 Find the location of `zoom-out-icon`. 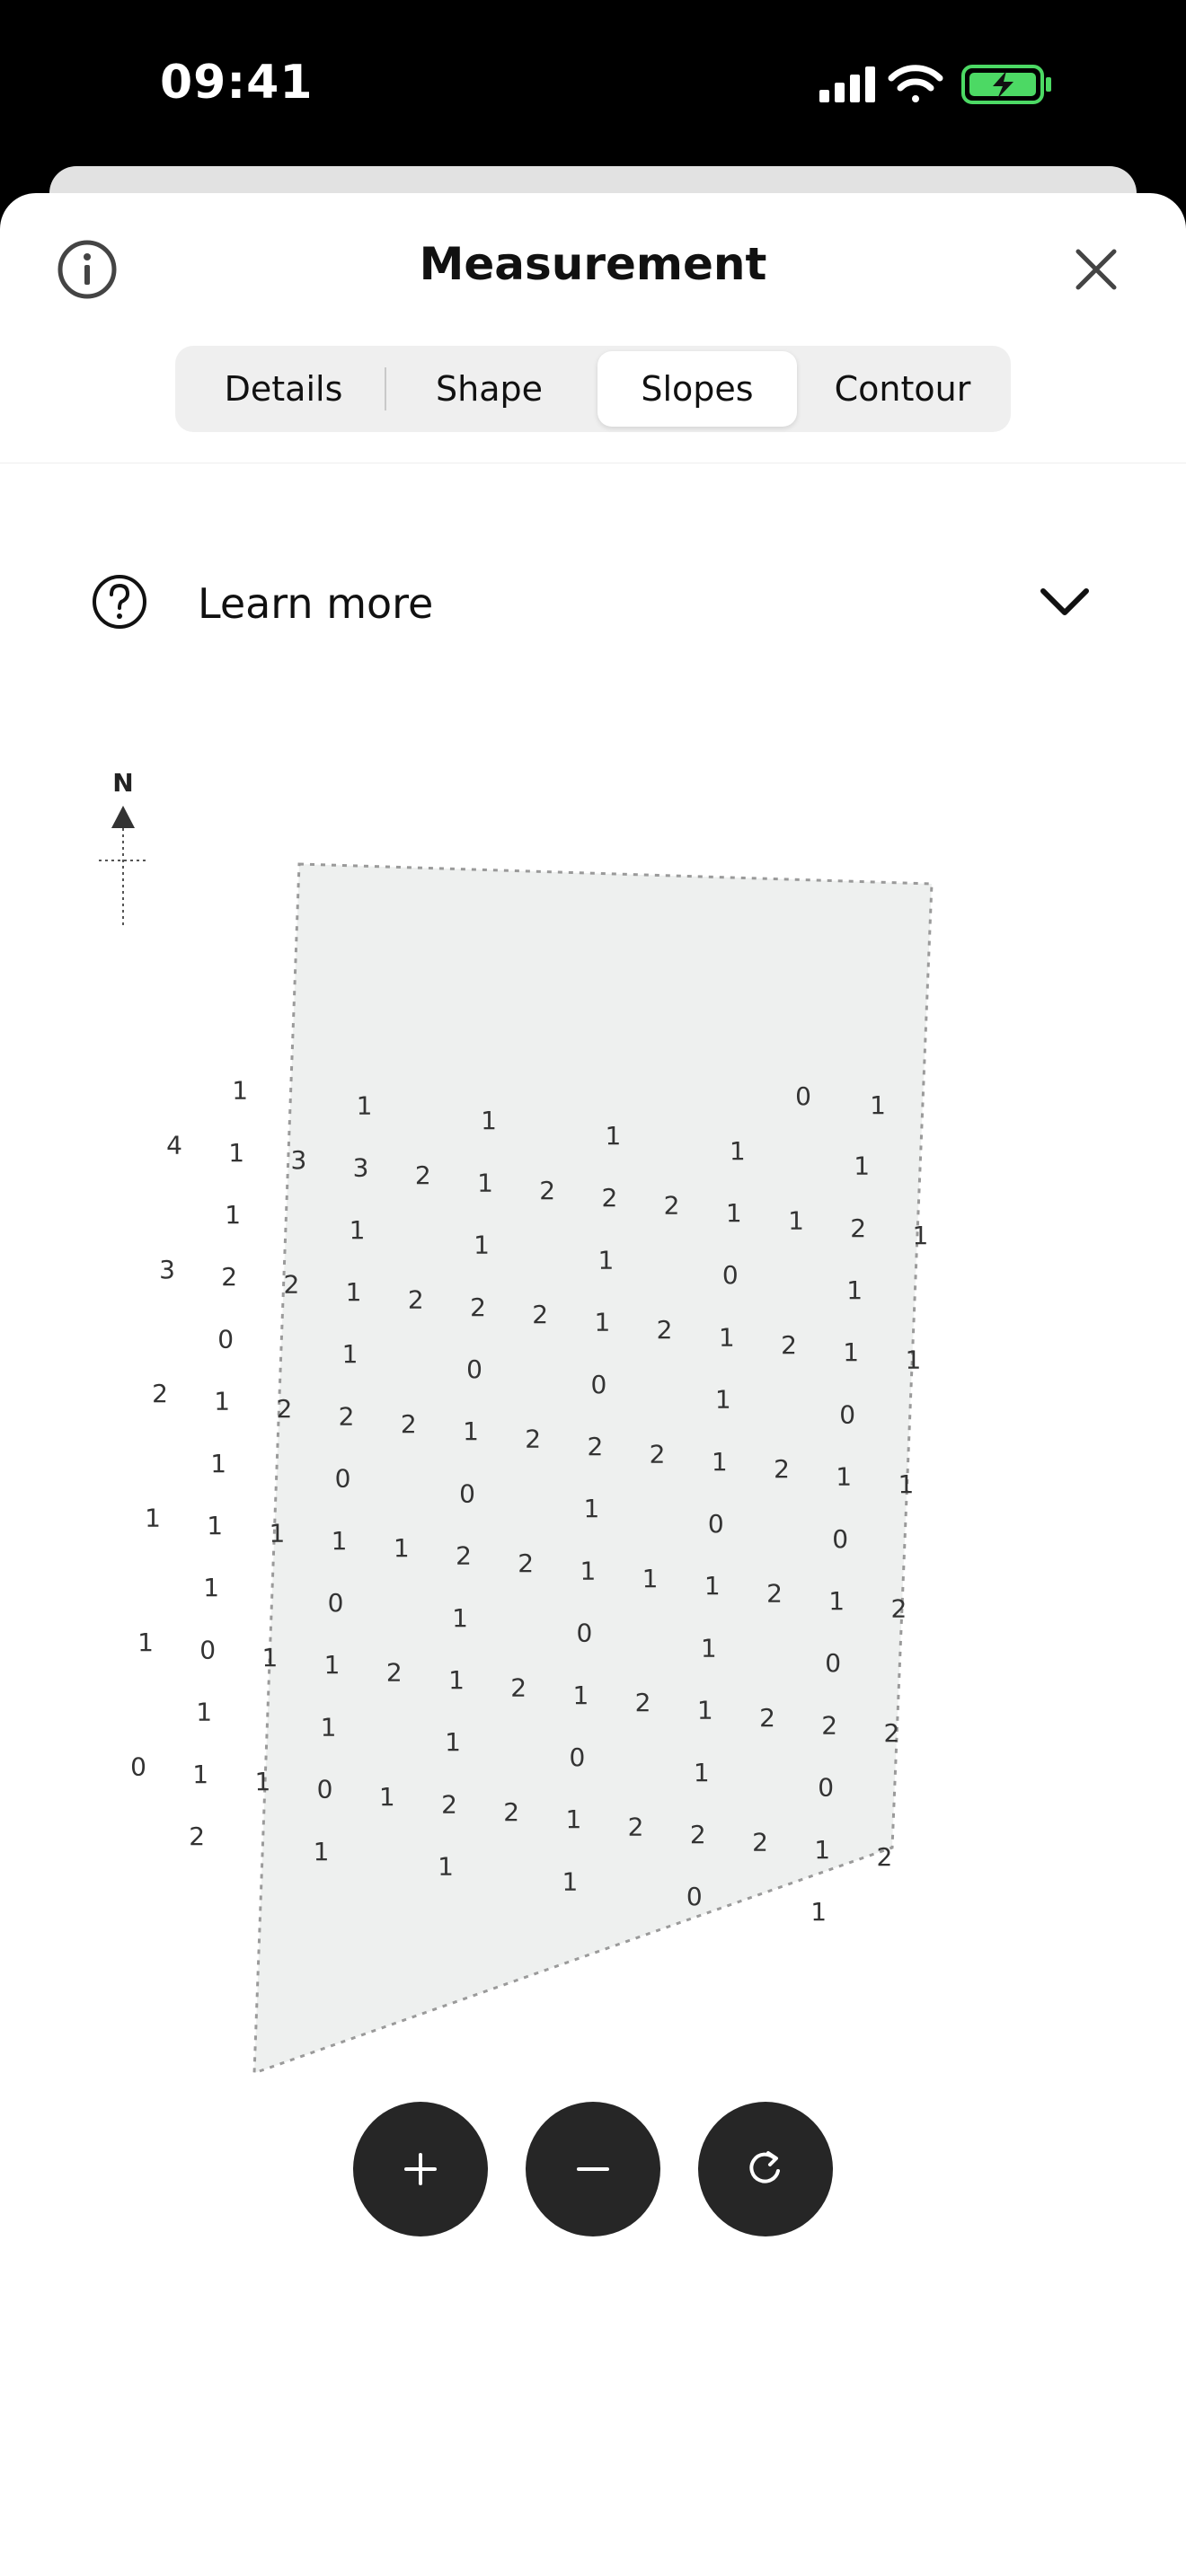

zoom-out-icon is located at coordinates (593, 2169).